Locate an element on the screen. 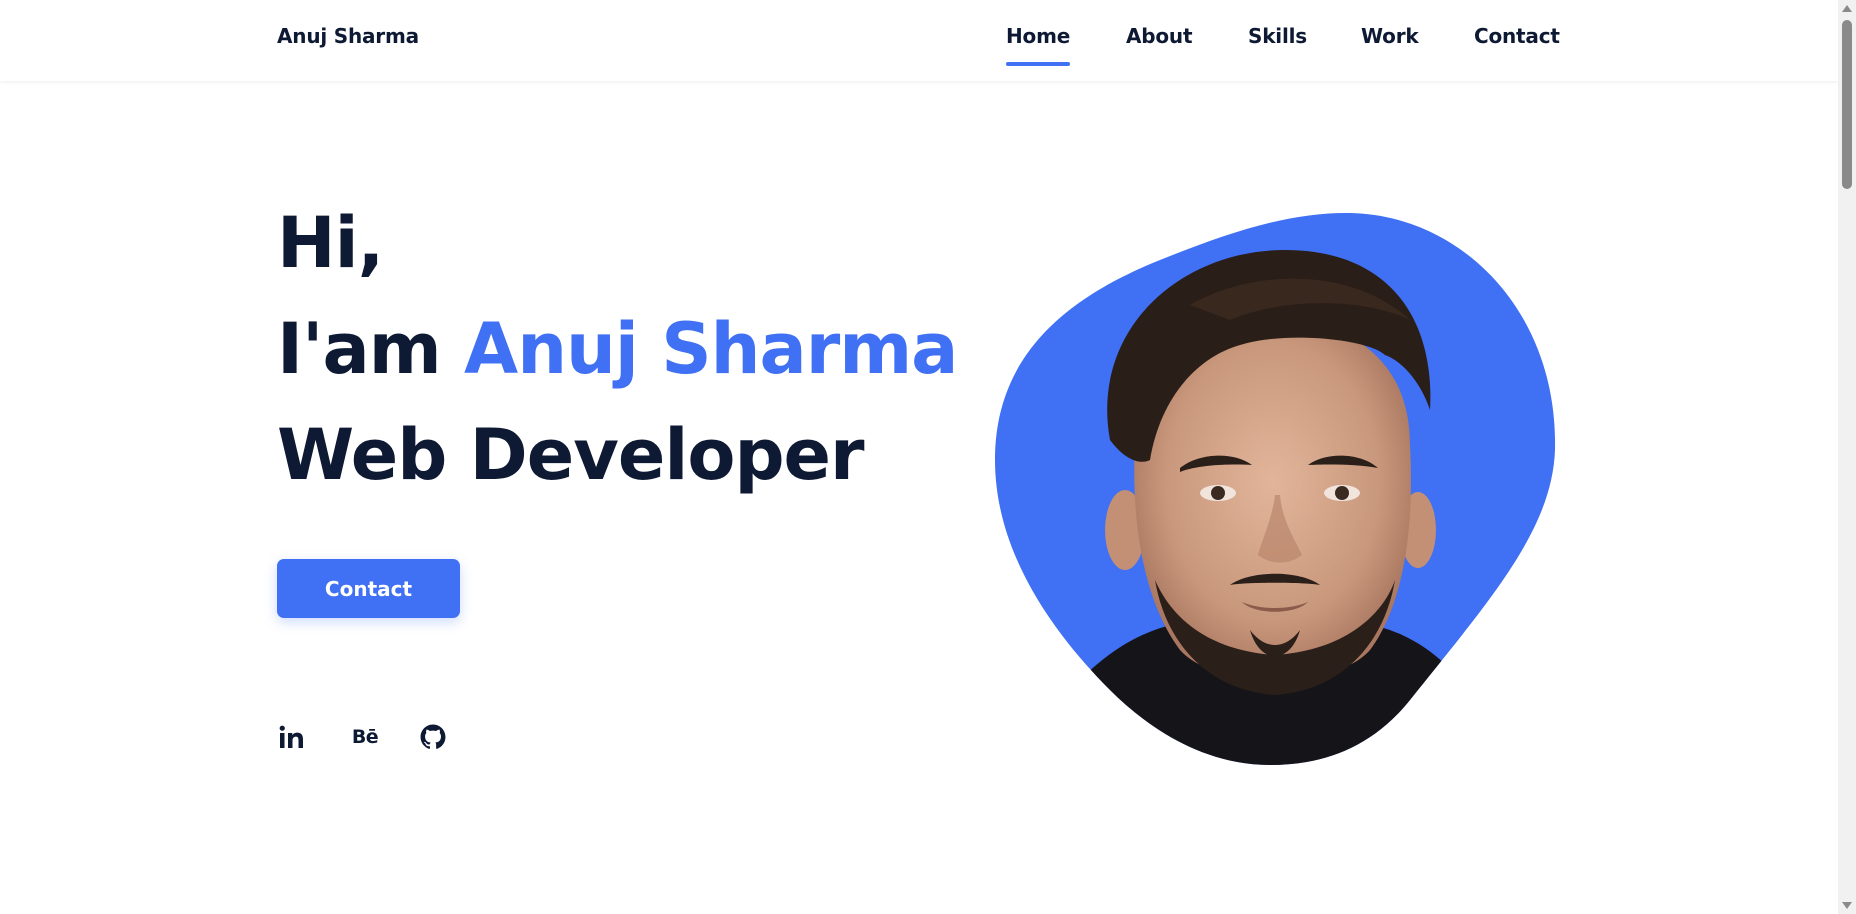 This screenshot has height=914, width=1856. nav-work-label: Work is located at coordinates (1390, 36).